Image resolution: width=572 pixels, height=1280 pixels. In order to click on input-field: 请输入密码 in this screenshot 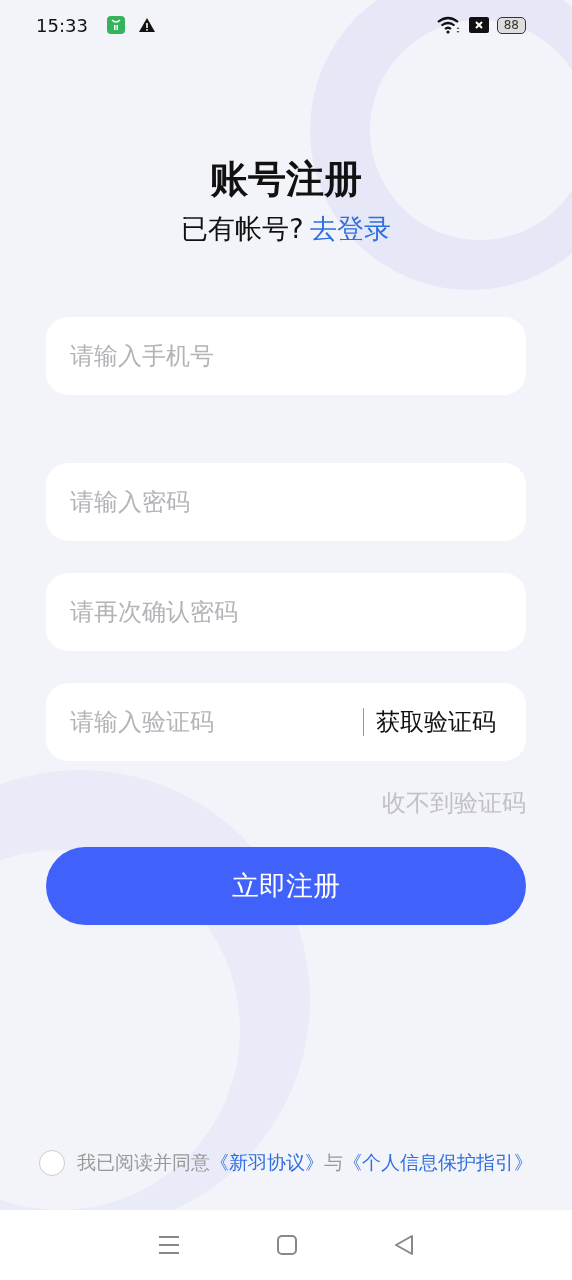, I will do `click(286, 502)`.